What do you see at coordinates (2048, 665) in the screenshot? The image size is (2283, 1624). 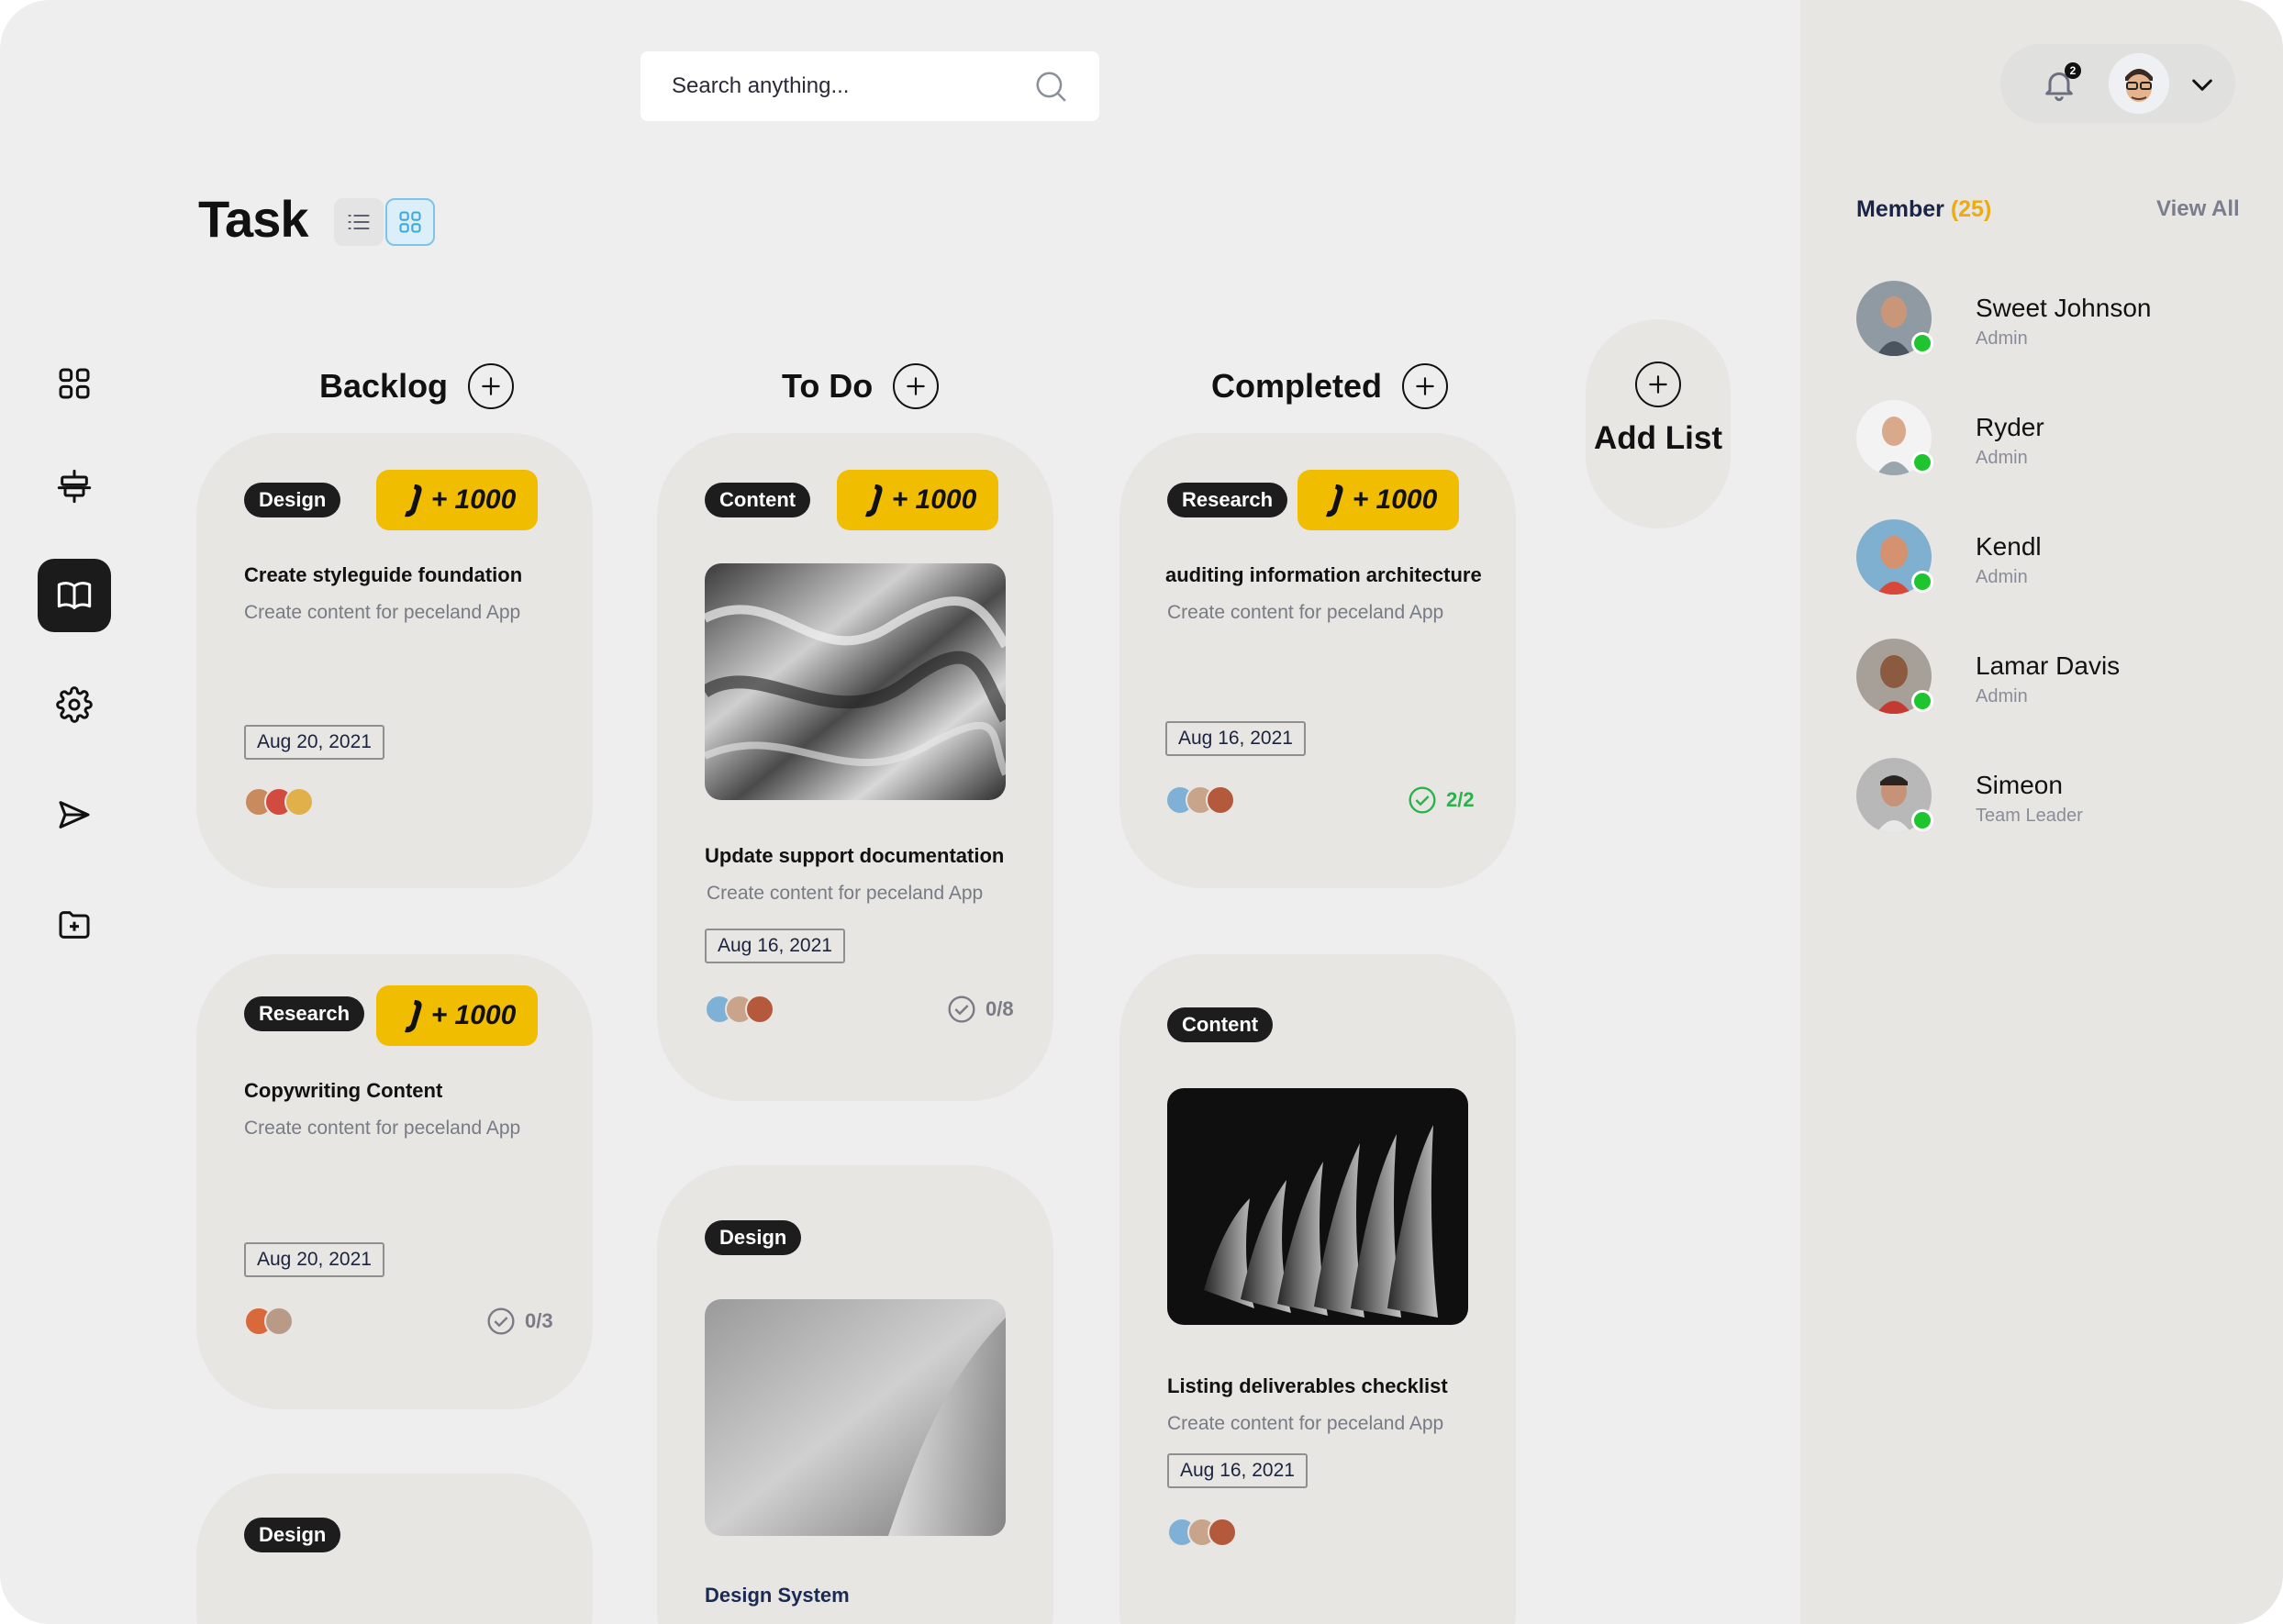 I see `member-name: Lamar Davis` at bounding box center [2048, 665].